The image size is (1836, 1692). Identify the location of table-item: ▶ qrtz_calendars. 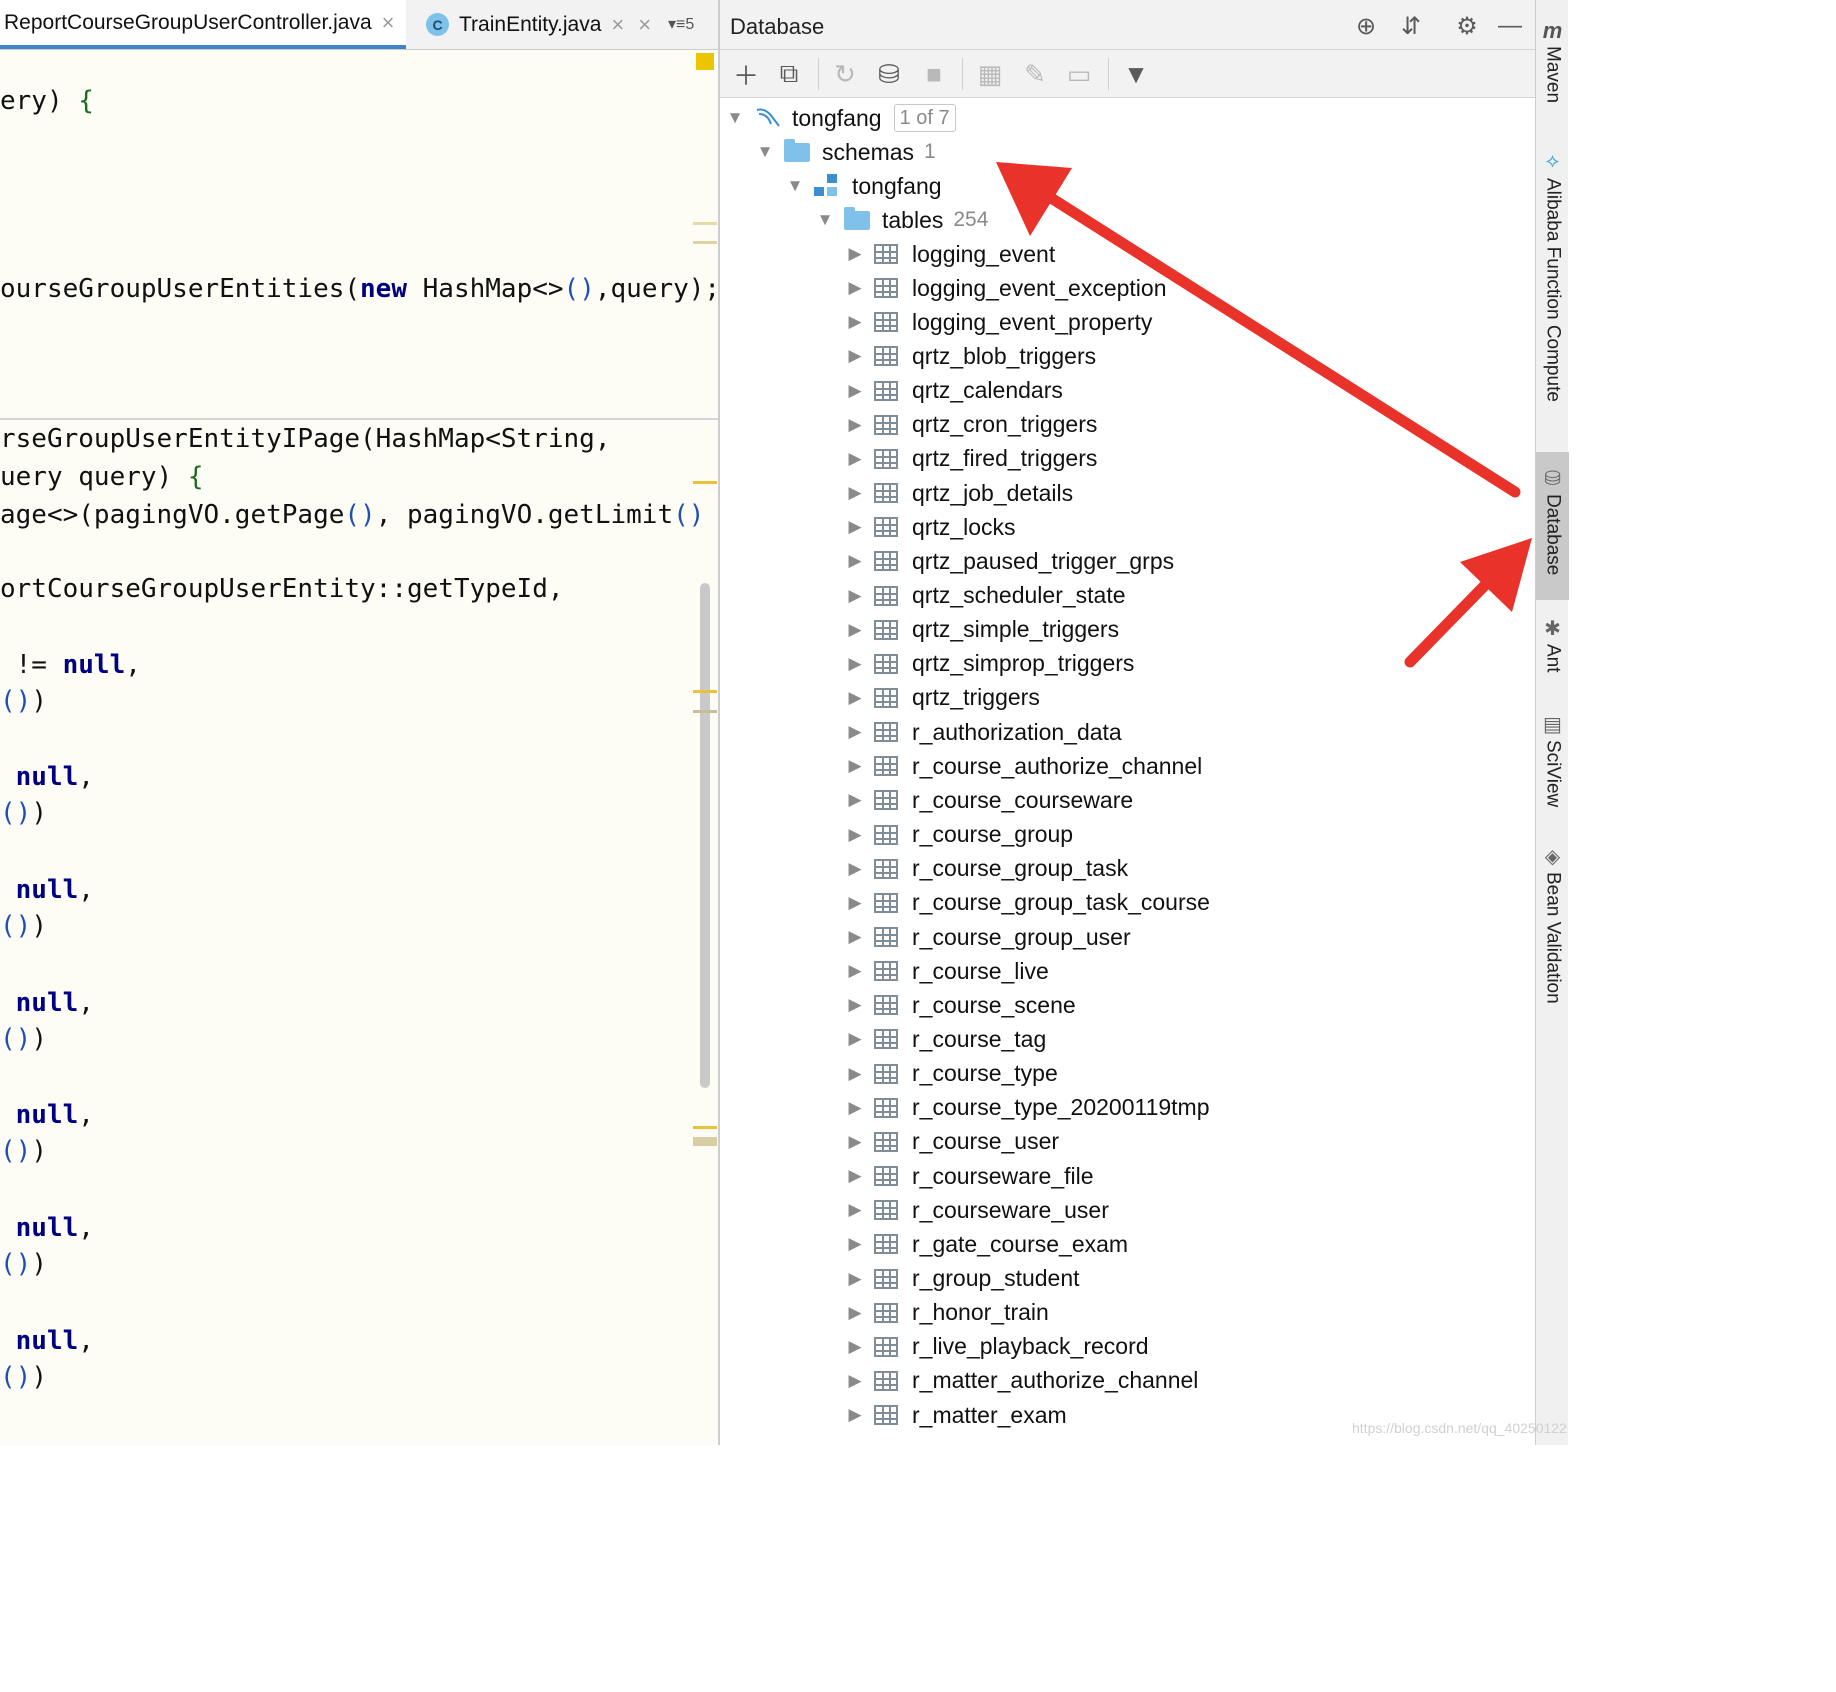
(953, 391).